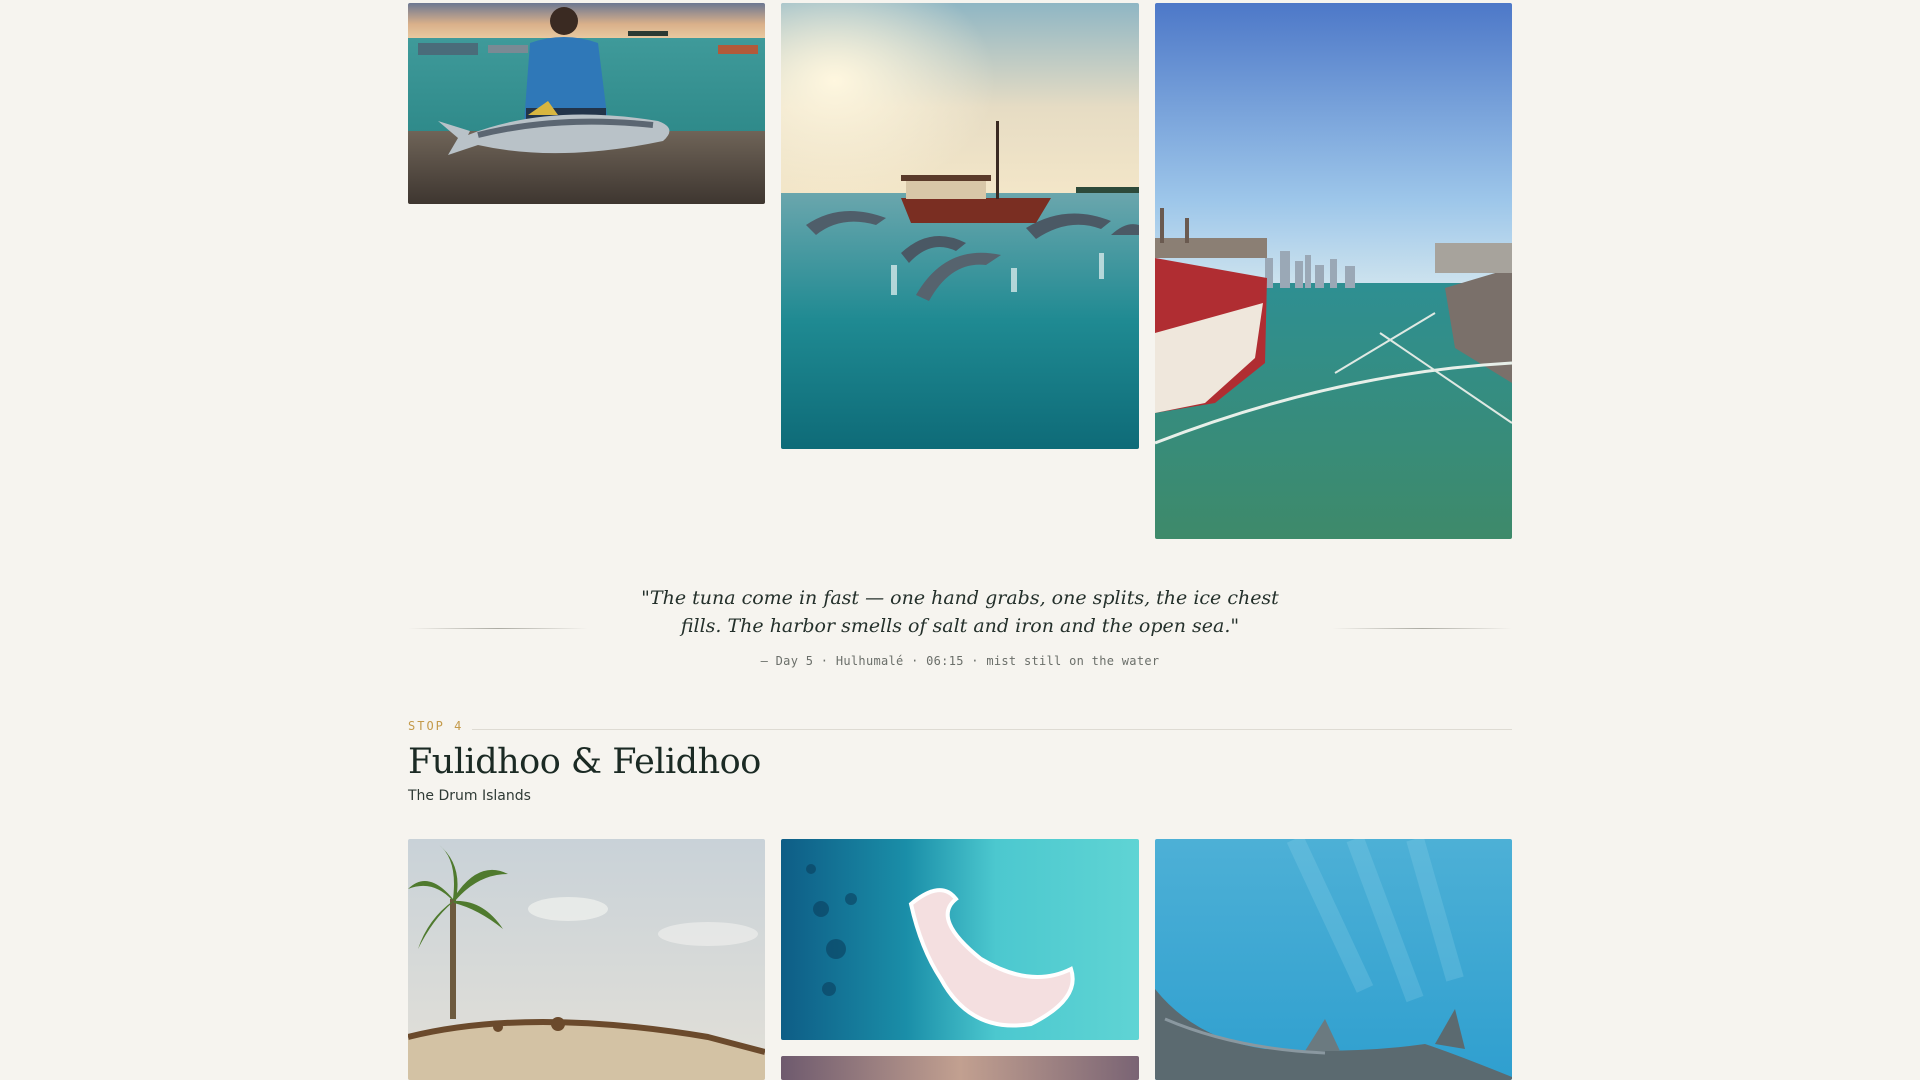 Image resolution: width=1920 pixels, height=1080 pixels. I want to click on sunset-sky-image, so click(960, 1068).